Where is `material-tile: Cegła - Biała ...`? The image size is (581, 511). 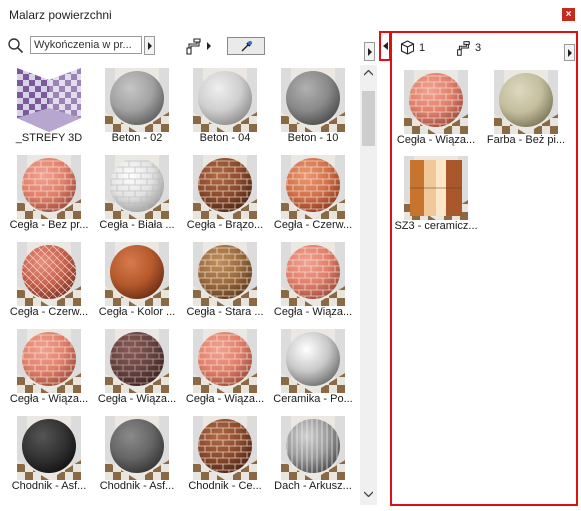
material-tile: Cegła - Biała ... is located at coordinates (137, 196).